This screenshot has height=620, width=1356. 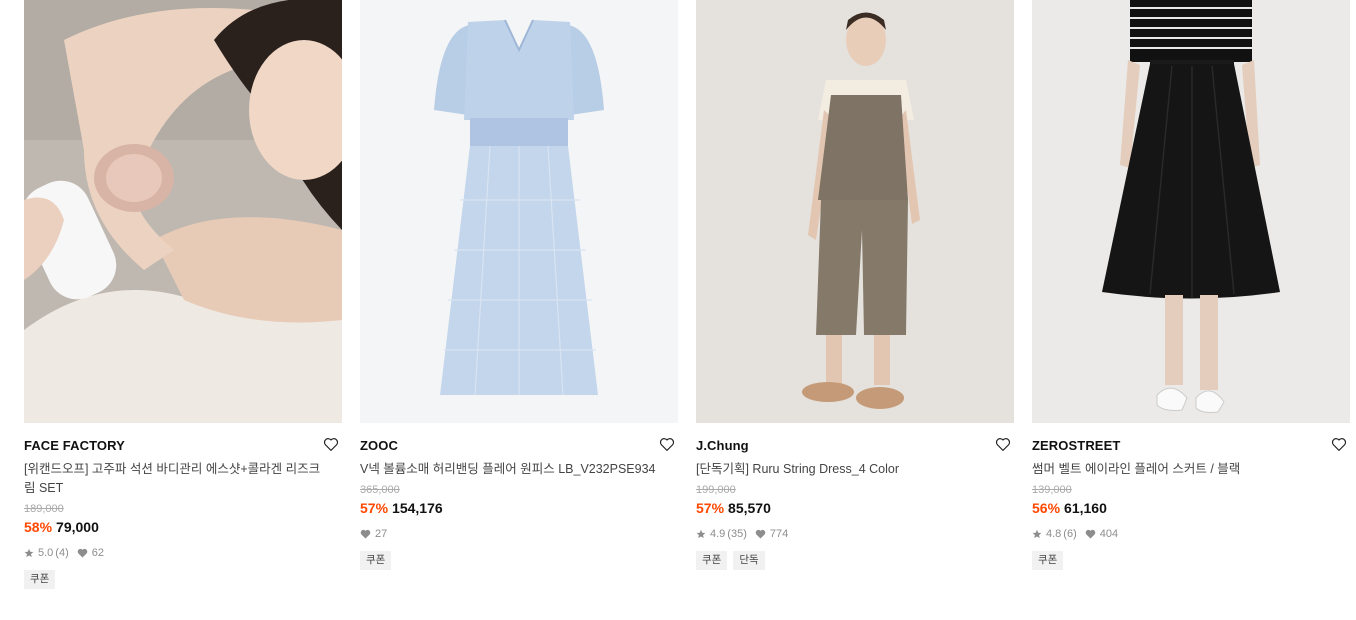 I want to click on price-row: 57% 85,570, so click(x=855, y=508).